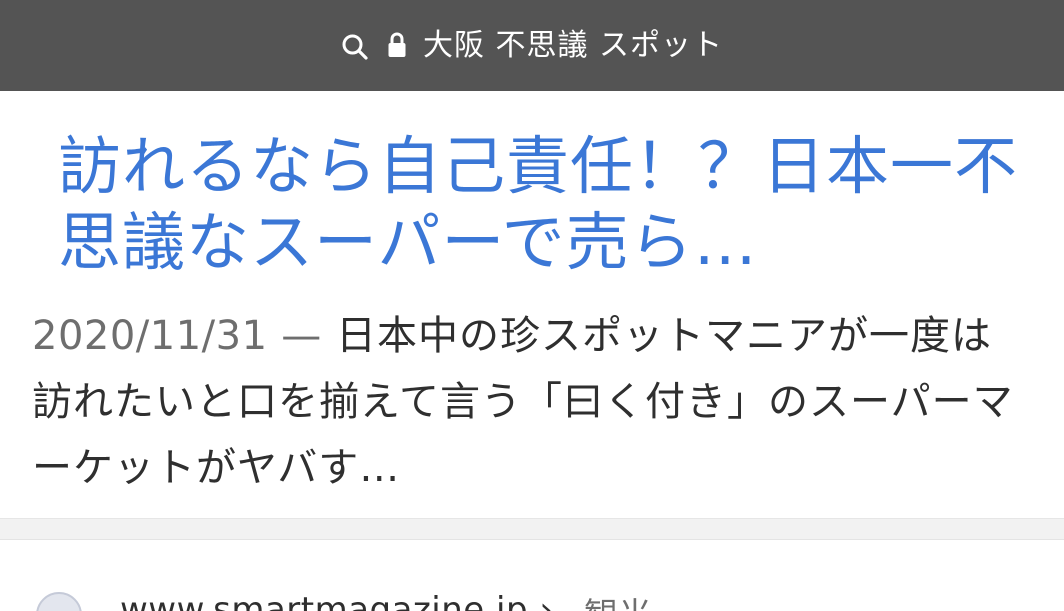  Describe the element at coordinates (573, 45) in the screenshot. I see `address-bar-query: 大阪 不思議 スポット` at that location.